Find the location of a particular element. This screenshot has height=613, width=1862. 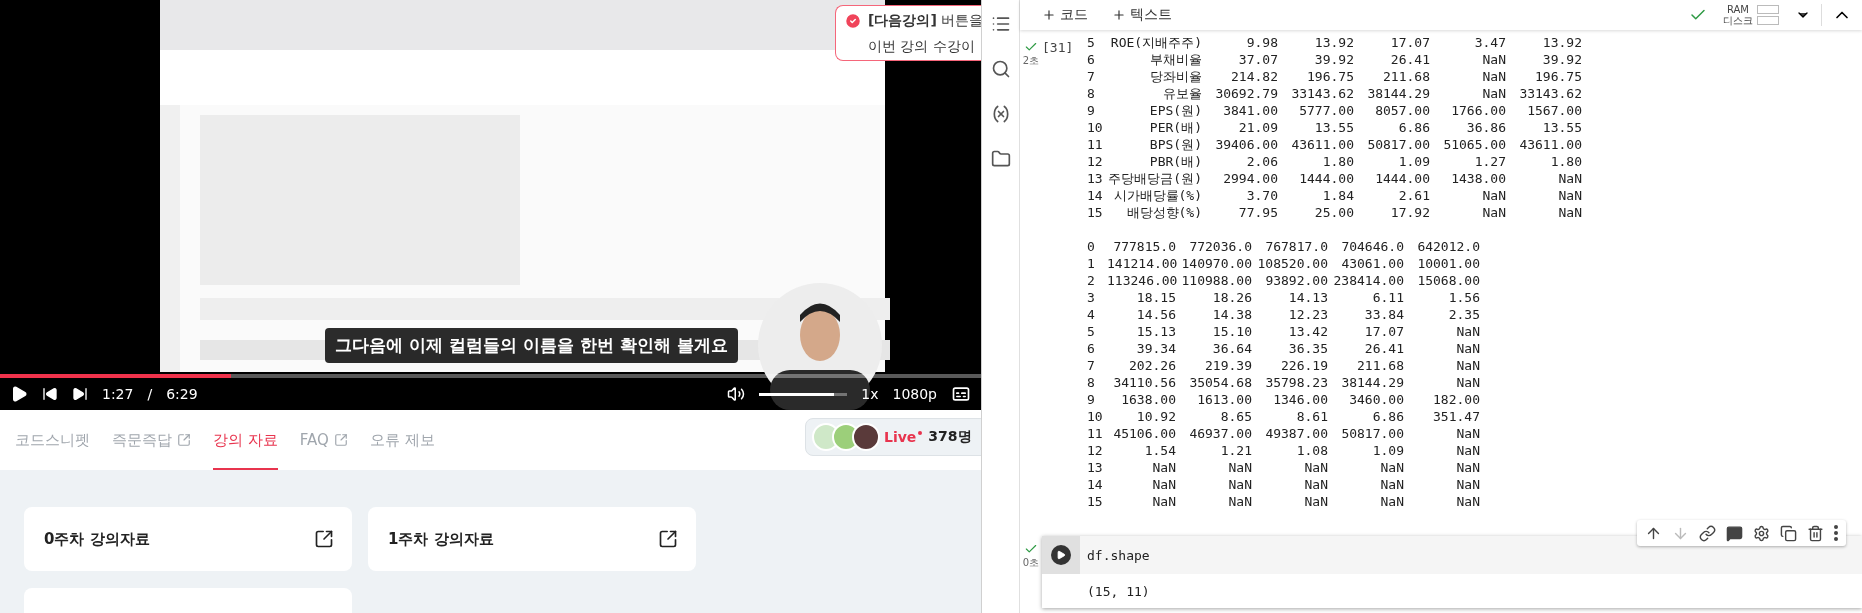

cell-output: (15, 11) is located at coordinates (1118, 591).